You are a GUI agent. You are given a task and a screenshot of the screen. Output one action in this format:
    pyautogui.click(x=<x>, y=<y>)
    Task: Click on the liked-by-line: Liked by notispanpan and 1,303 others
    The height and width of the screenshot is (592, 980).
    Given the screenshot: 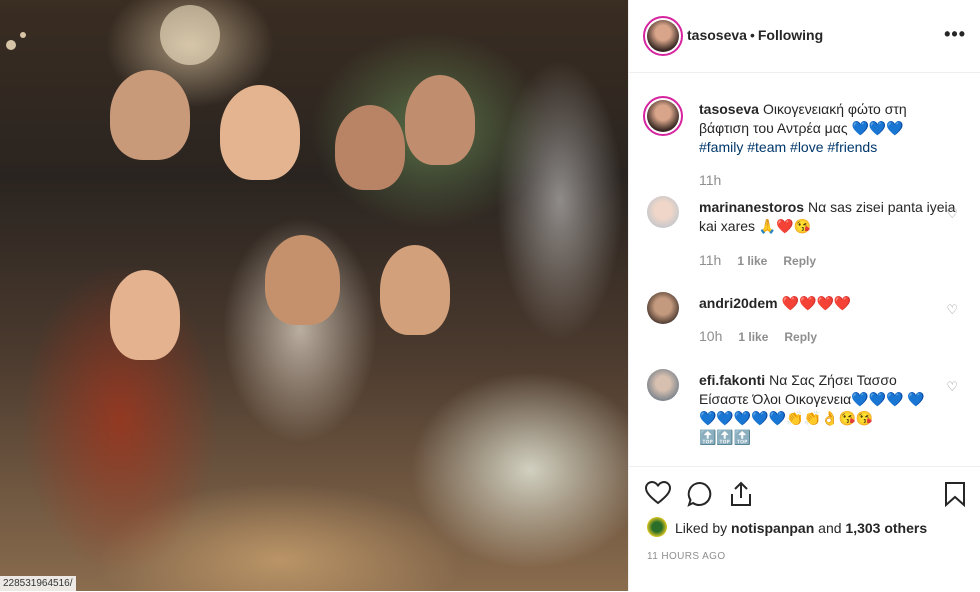 What is the action you would take?
    pyautogui.click(x=801, y=528)
    